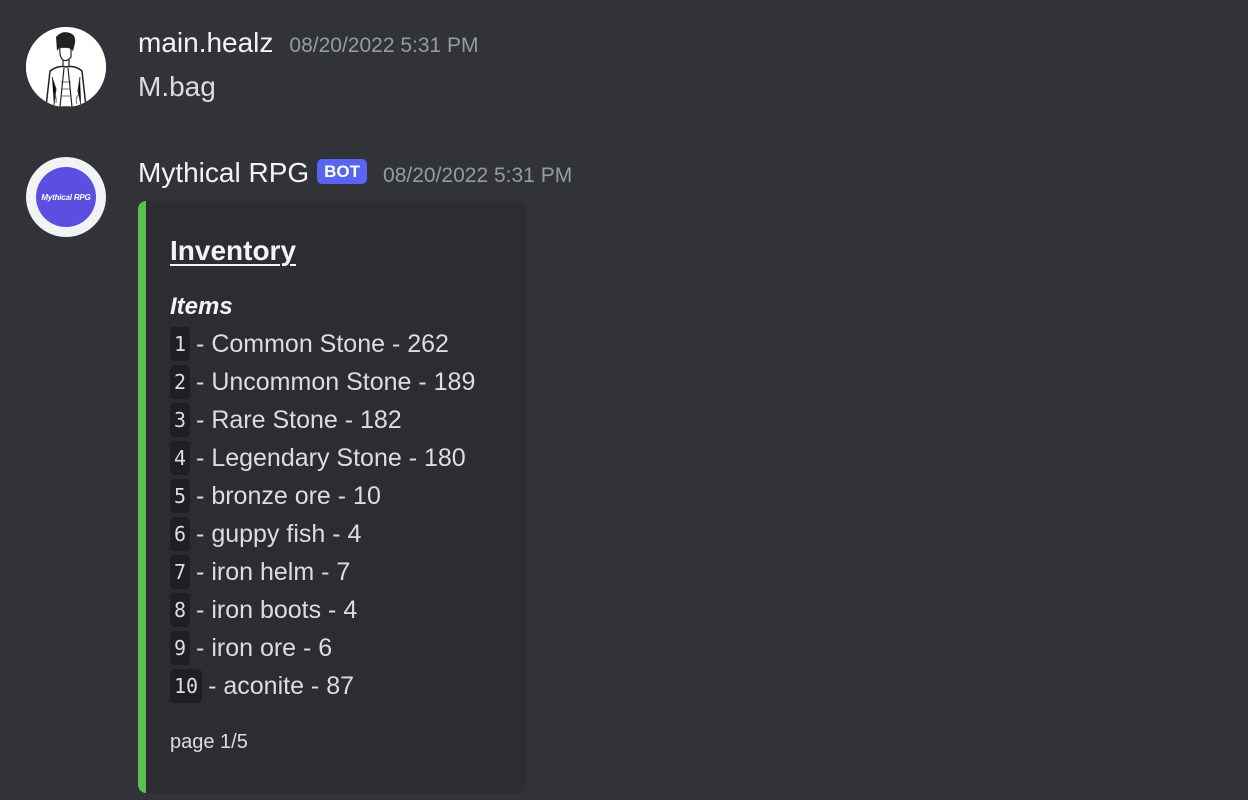  I want to click on item-number: 6, so click(180, 534).